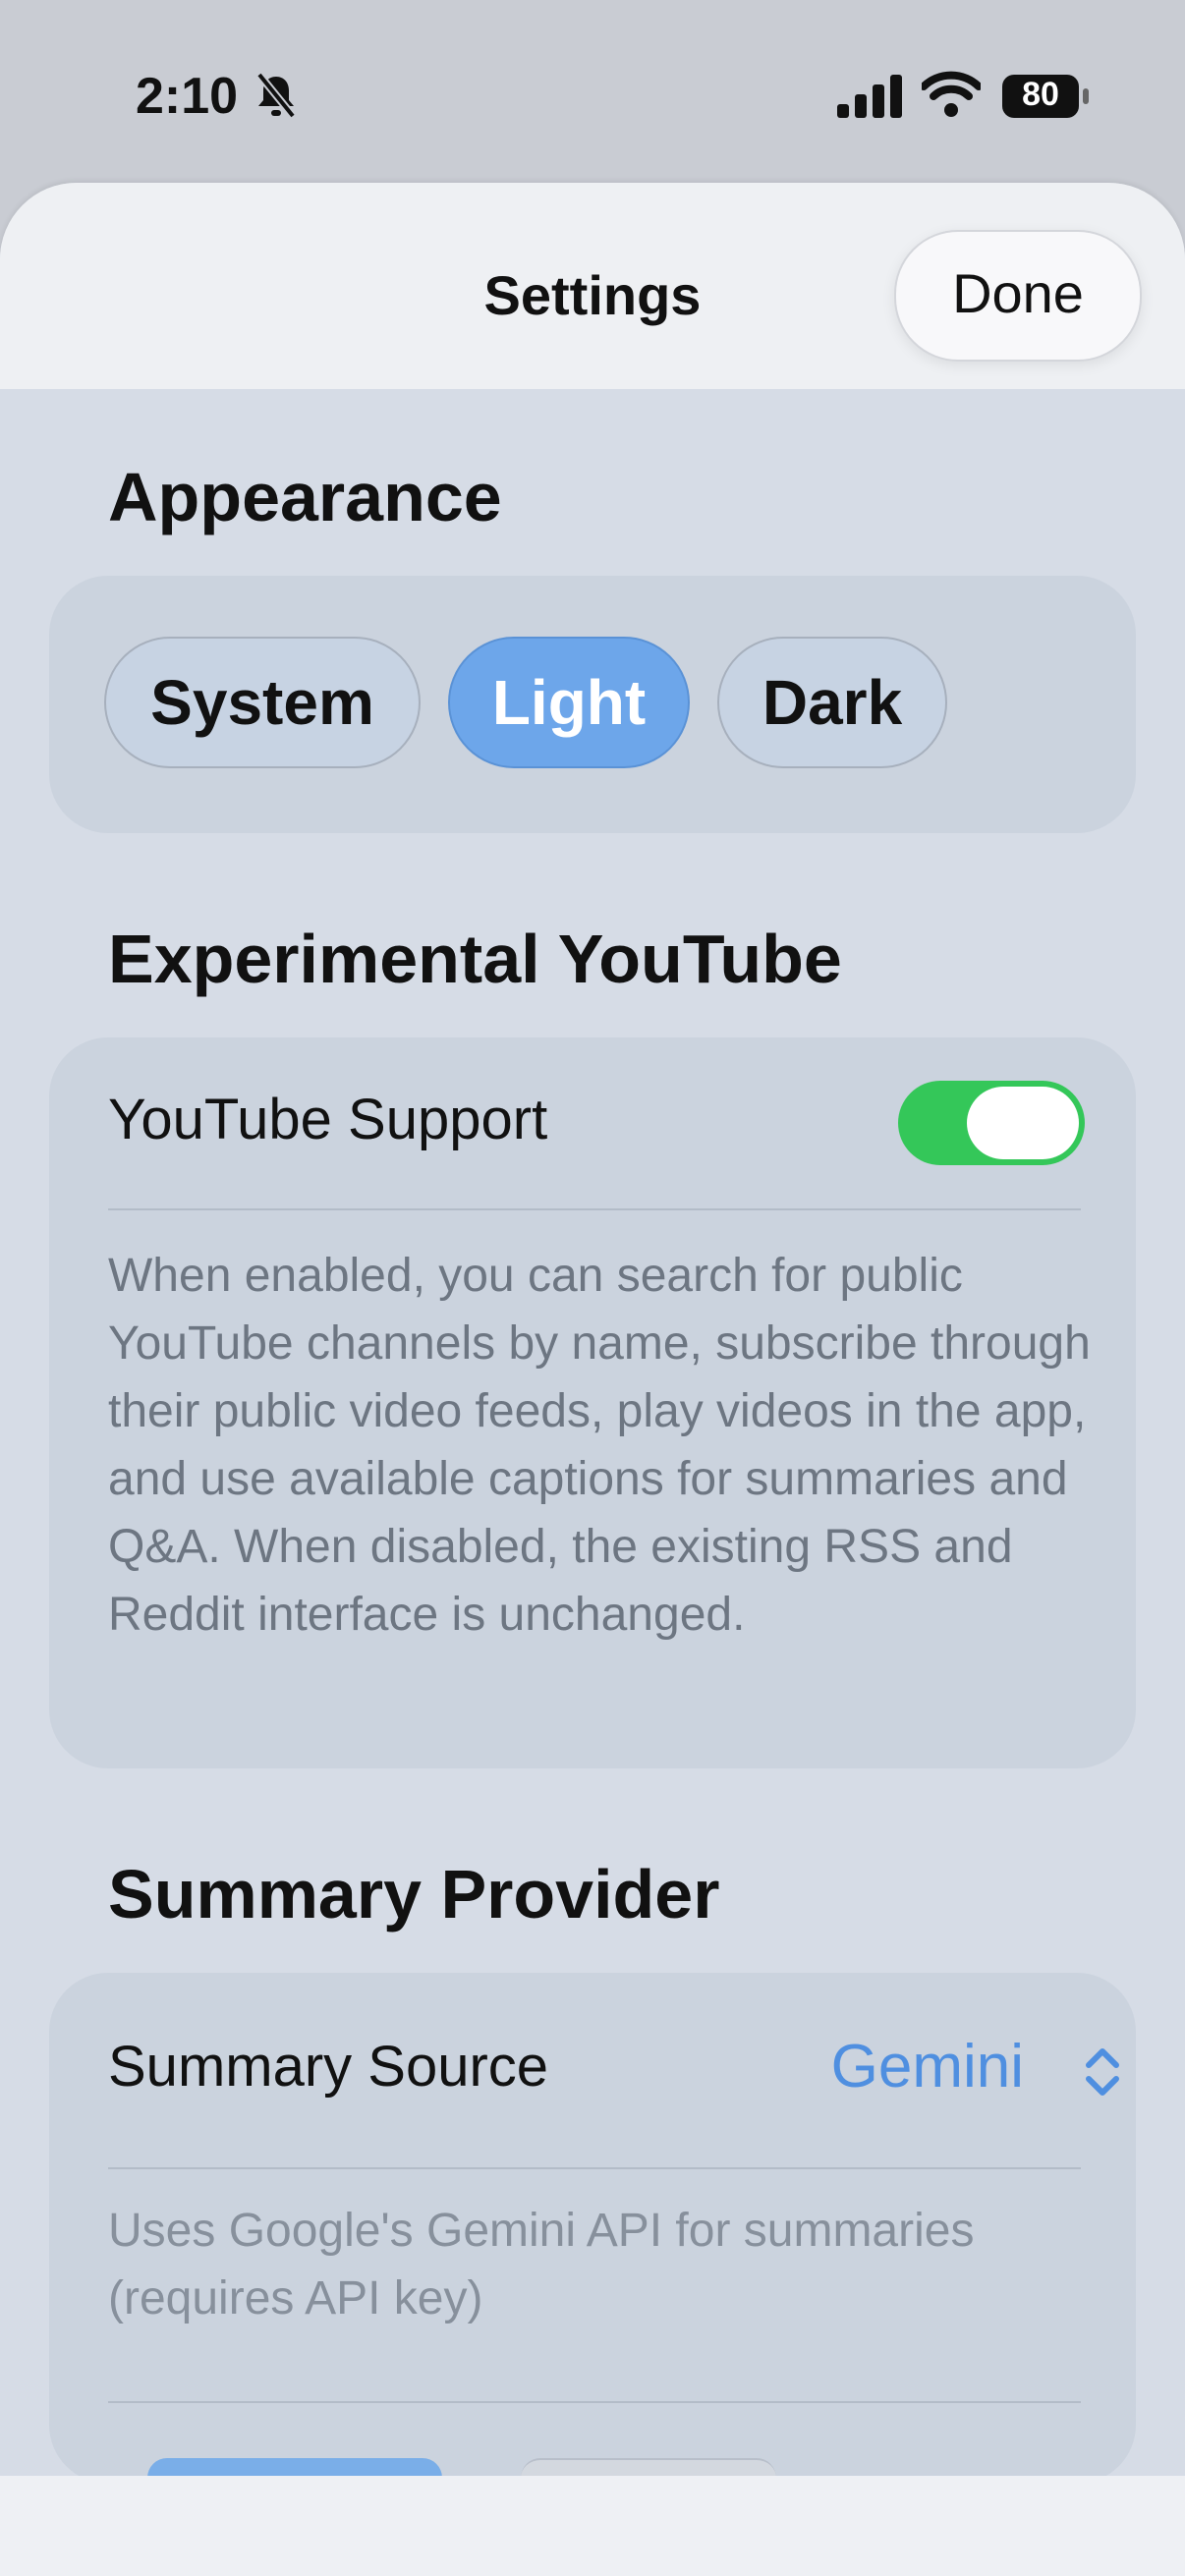  Describe the element at coordinates (1018, 296) in the screenshot. I see `done-button: Done` at that location.